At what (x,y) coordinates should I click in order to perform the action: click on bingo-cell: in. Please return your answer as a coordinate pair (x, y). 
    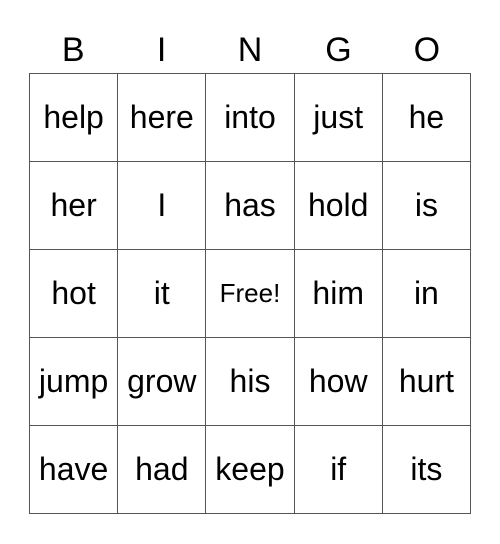
    Looking at the image, I should click on (426, 294).